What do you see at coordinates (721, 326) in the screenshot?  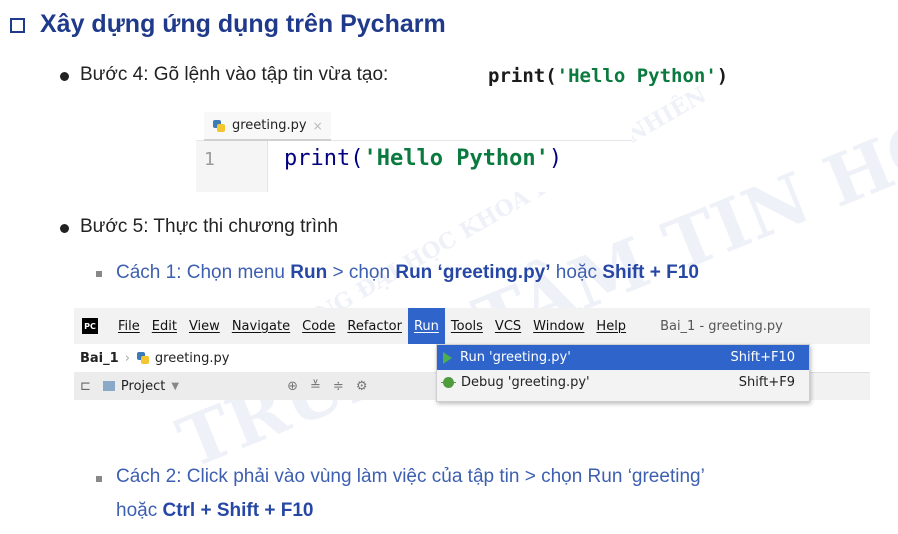 I see `window-title: Bai_1 - greeting.py` at bounding box center [721, 326].